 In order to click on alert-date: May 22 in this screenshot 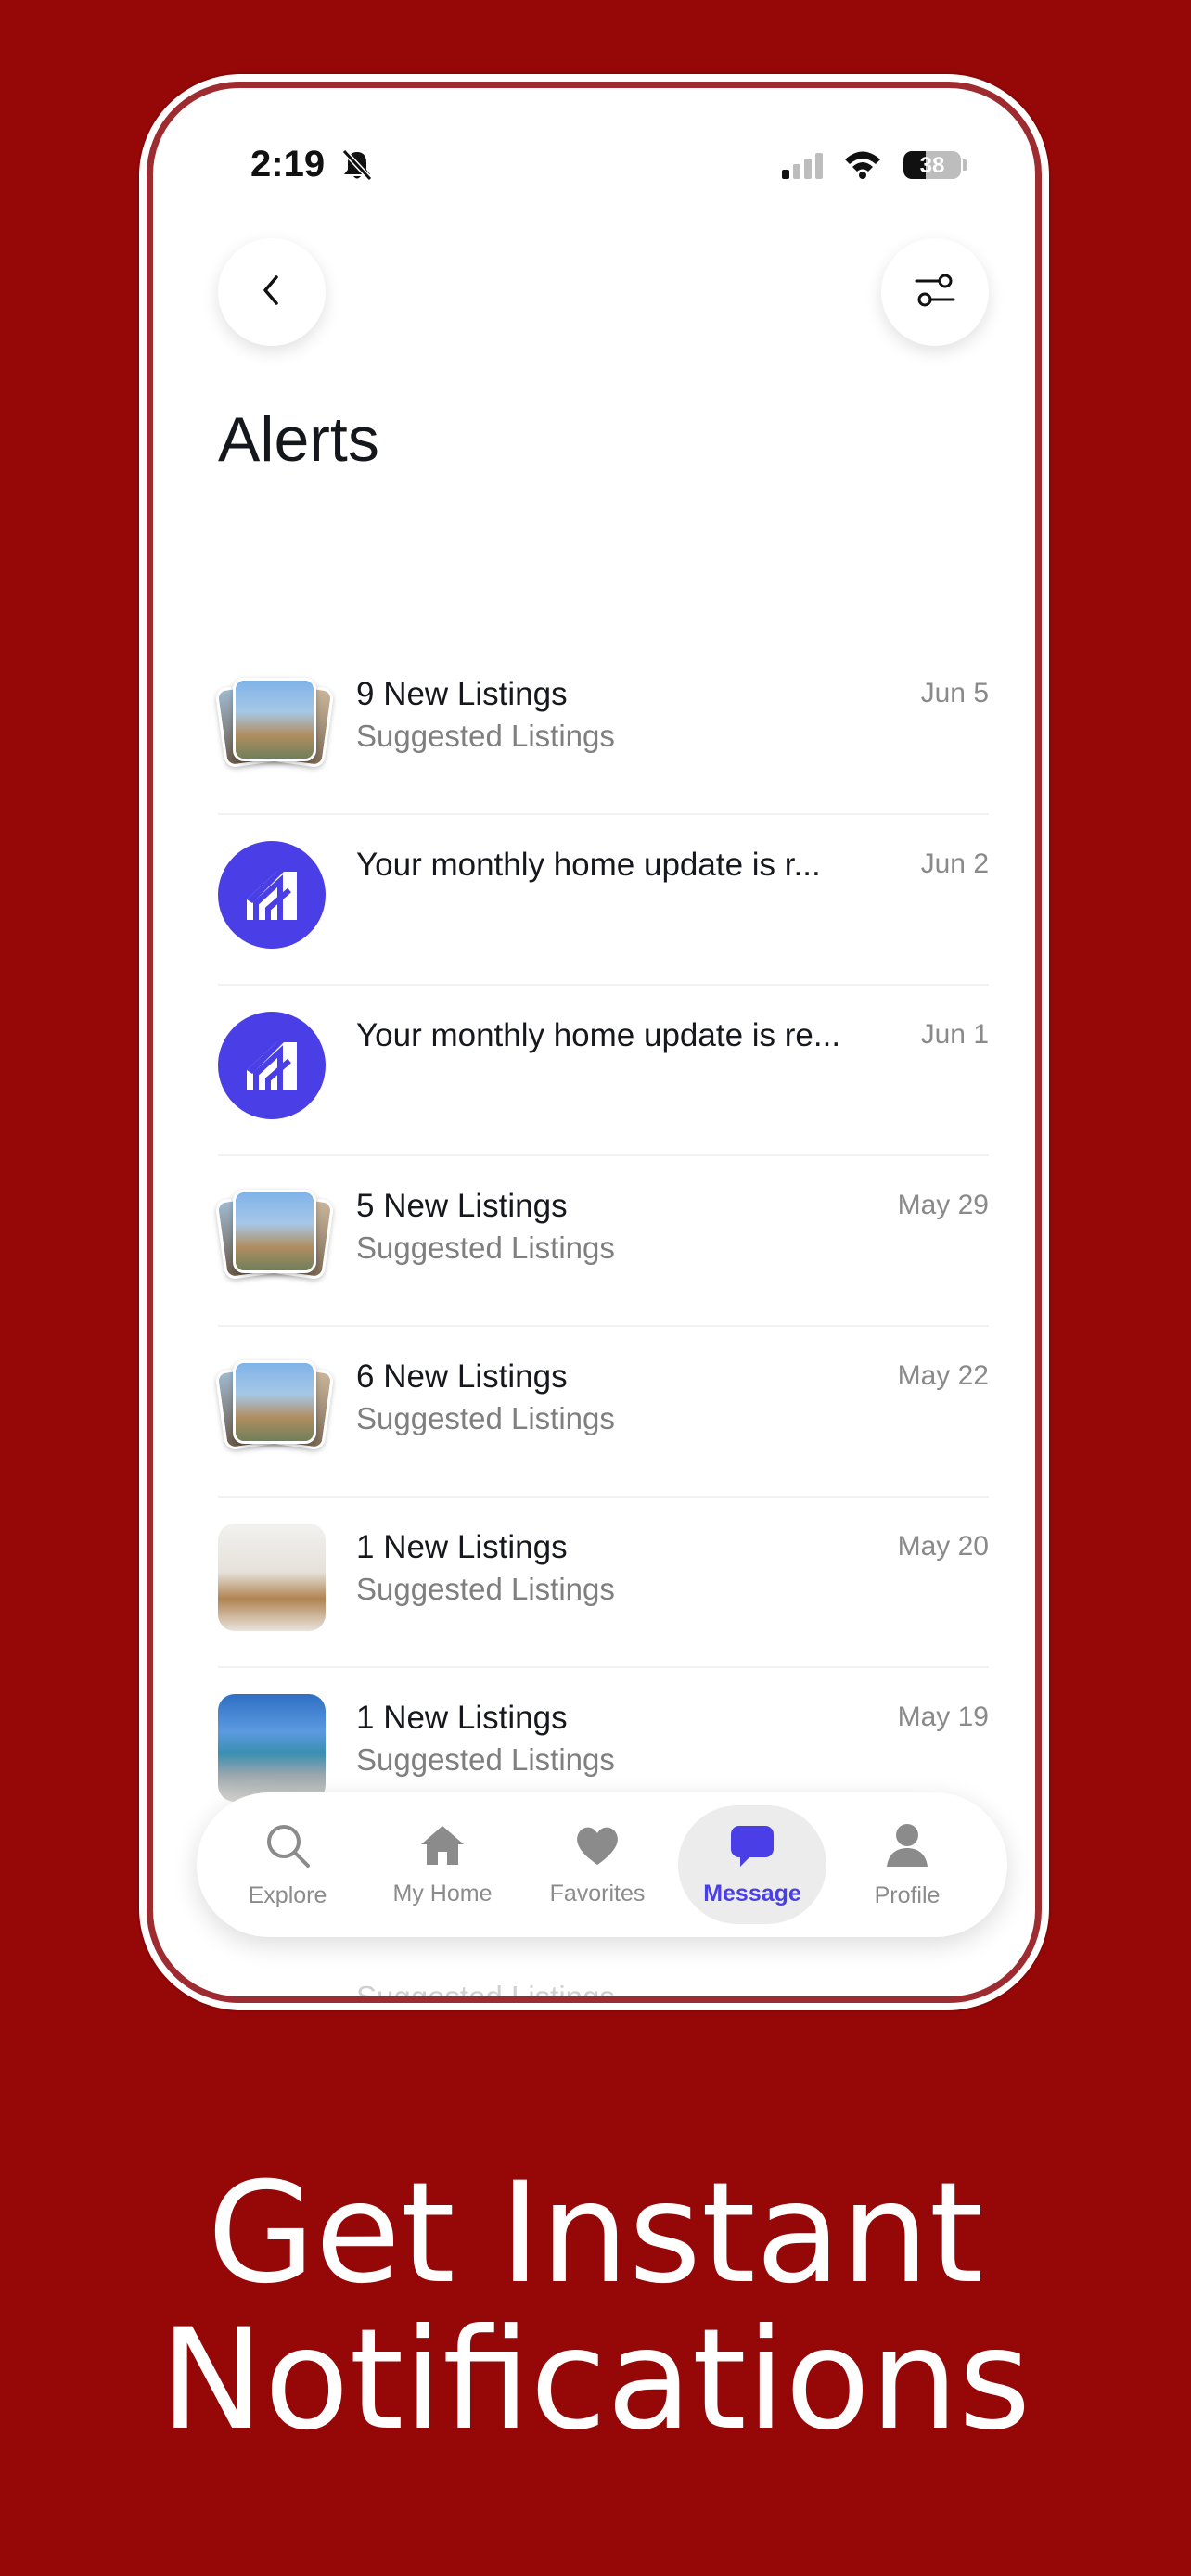, I will do `click(943, 1376)`.